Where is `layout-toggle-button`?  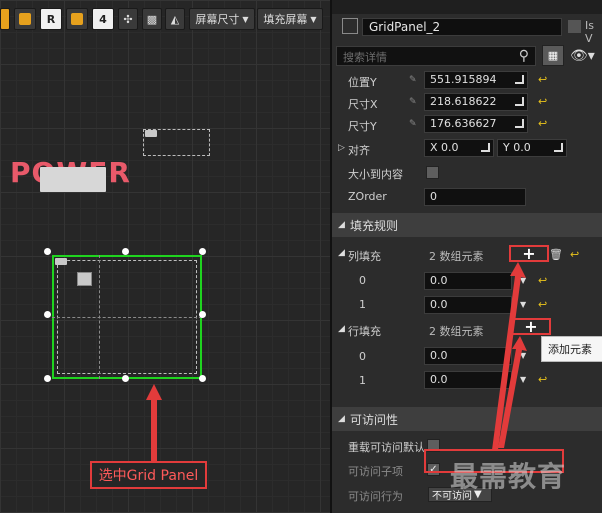 layout-toggle-button is located at coordinates (25, 19).